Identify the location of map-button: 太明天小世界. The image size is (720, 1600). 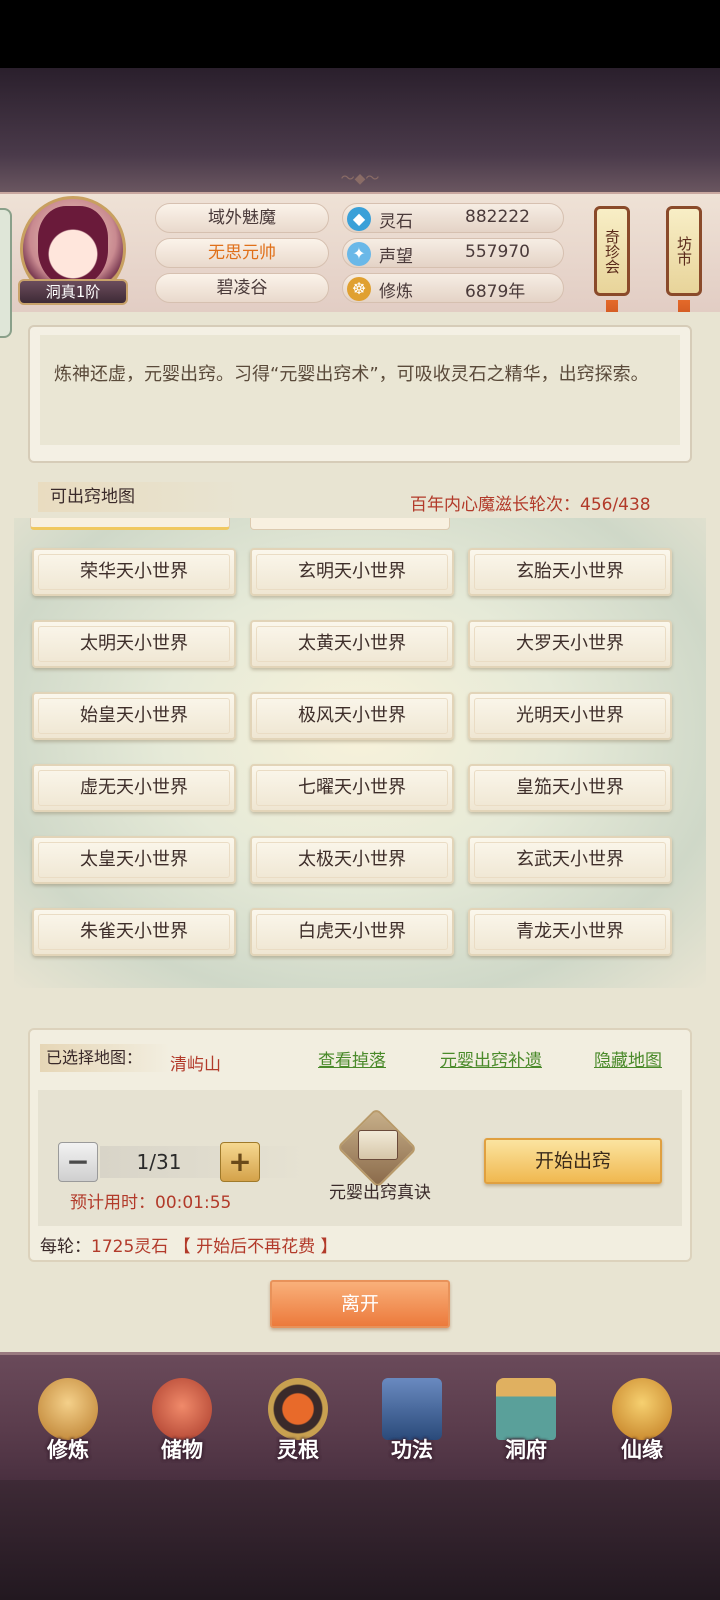
(134, 644).